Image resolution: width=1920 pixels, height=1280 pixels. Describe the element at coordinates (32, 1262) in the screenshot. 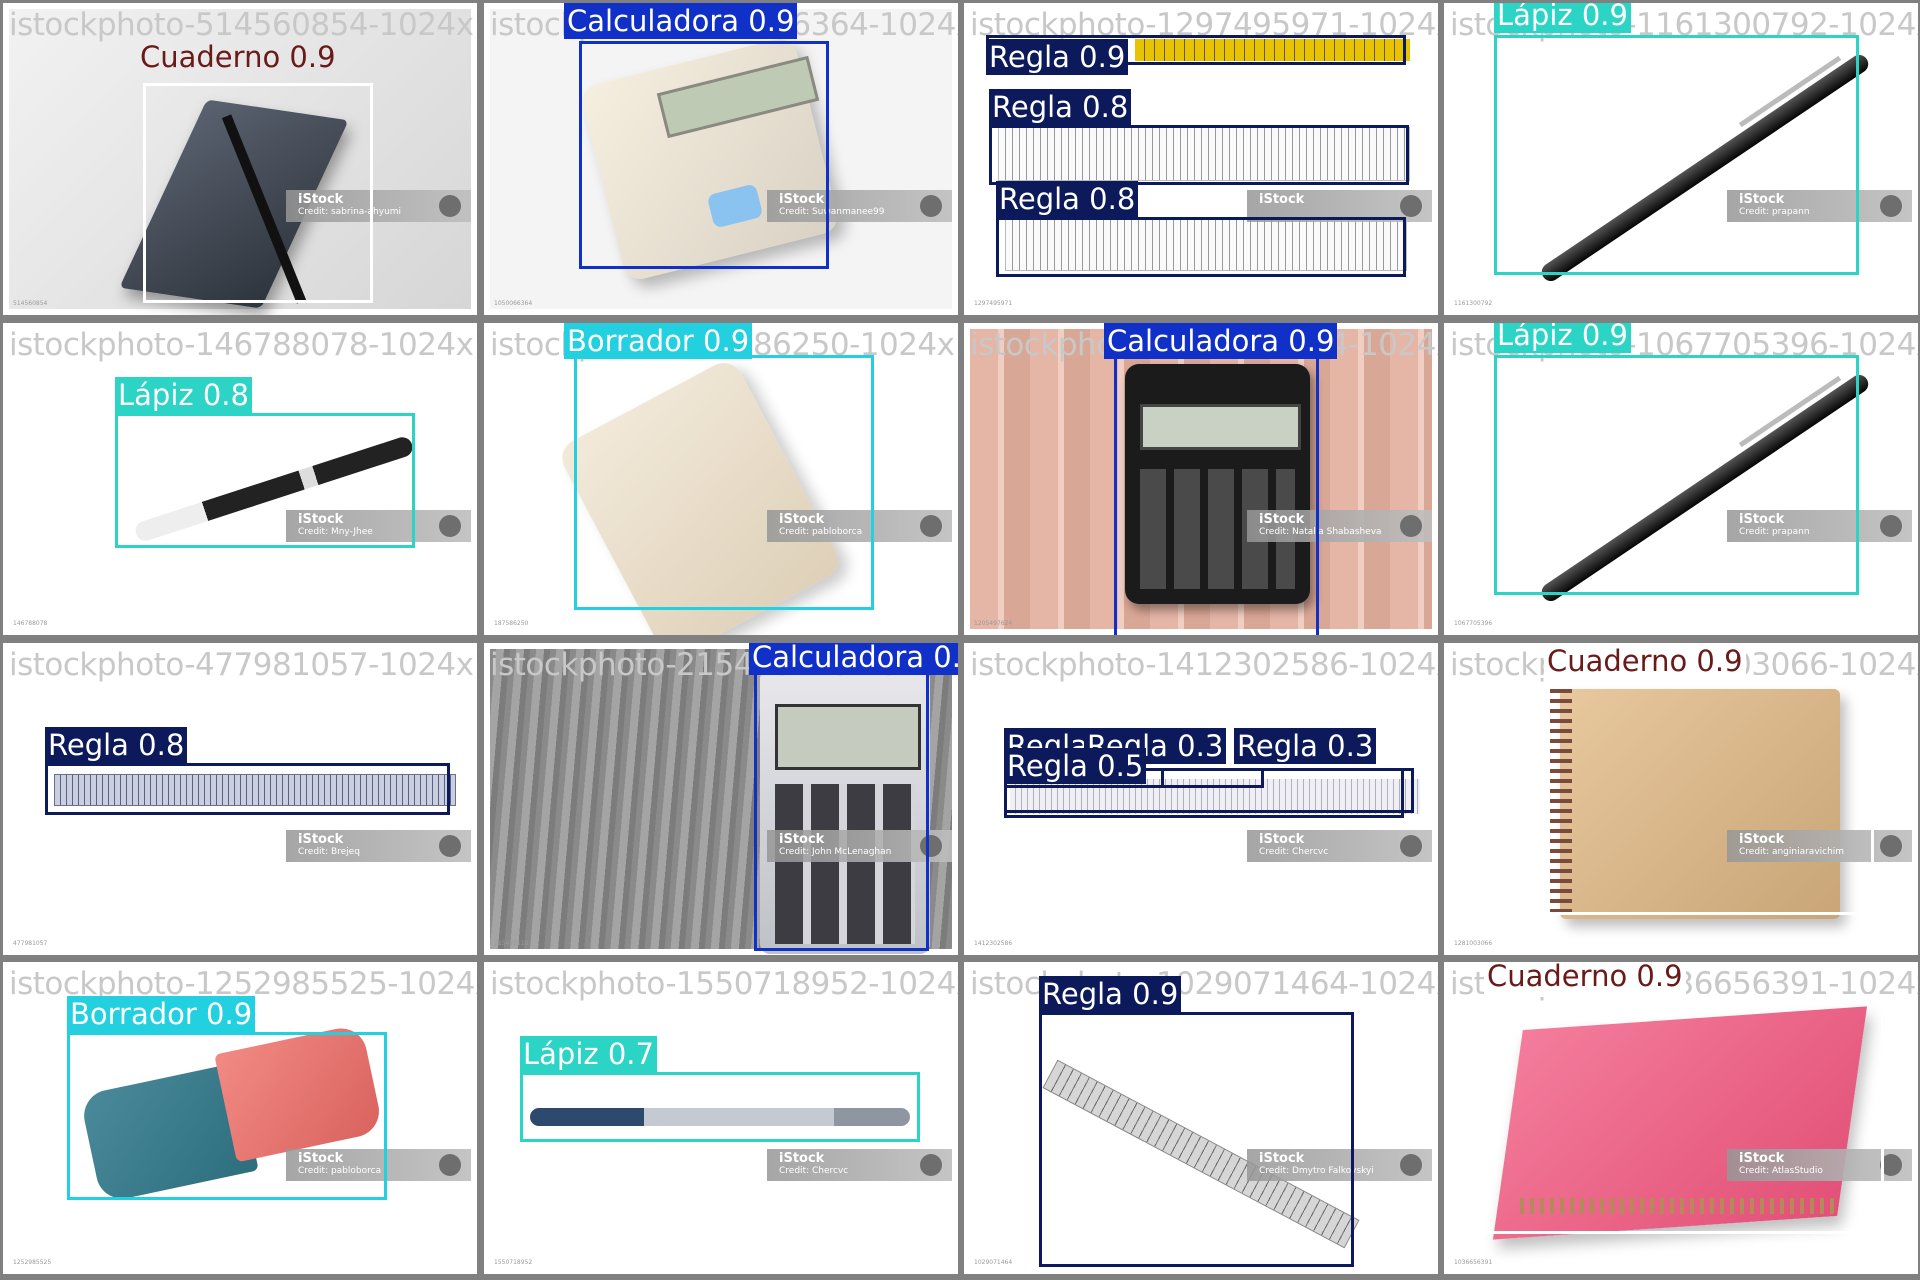

I see `image-id: 1252985525` at that location.